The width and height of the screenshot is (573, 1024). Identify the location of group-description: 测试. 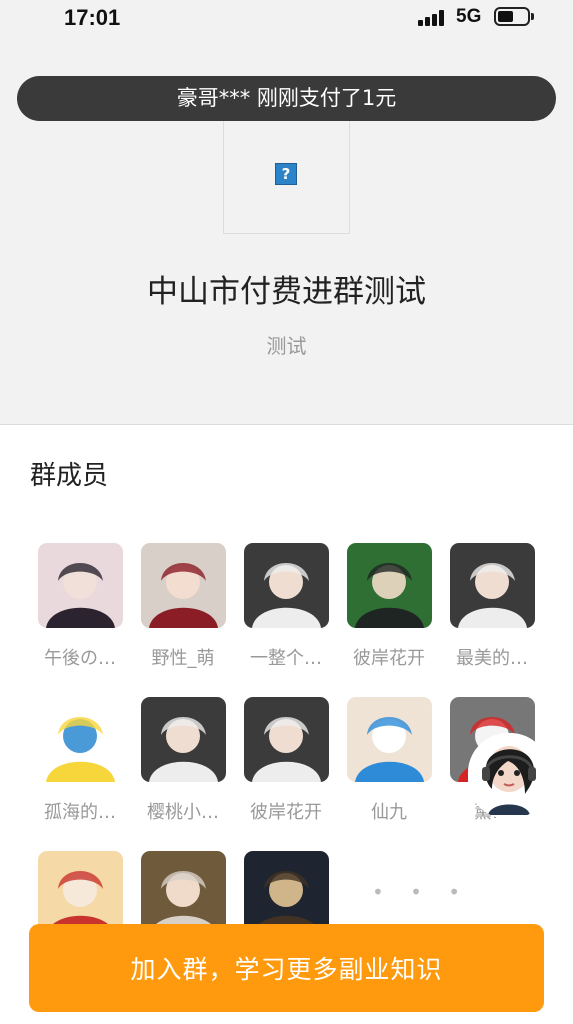
(286, 346).